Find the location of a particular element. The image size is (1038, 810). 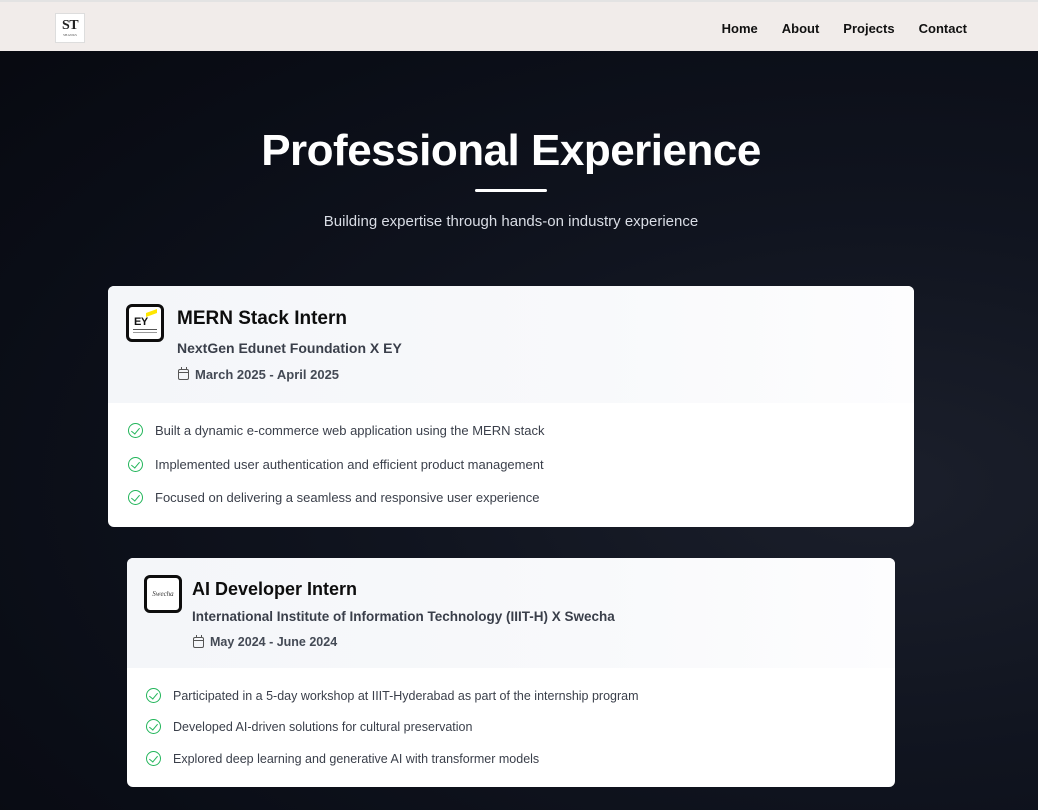

swecha-logo-badge: Swecha is located at coordinates (163, 594).